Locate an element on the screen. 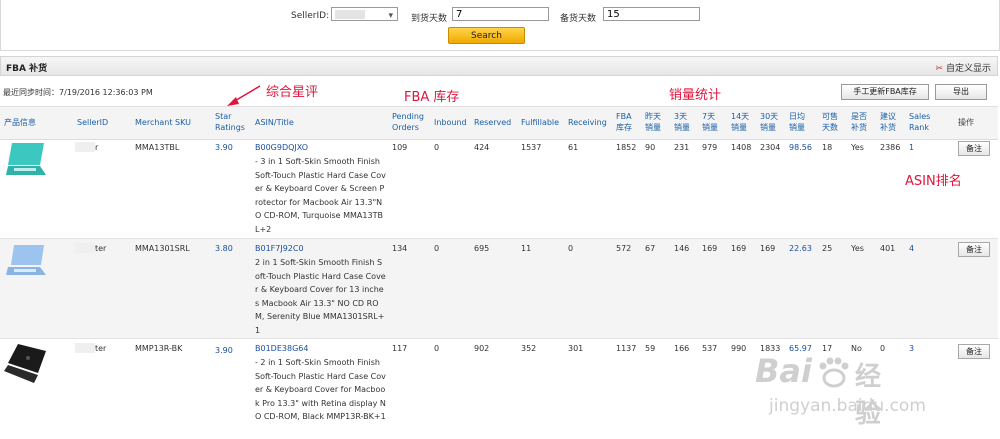  merchant-sku: MMP13R-BK is located at coordinates (159, 348).